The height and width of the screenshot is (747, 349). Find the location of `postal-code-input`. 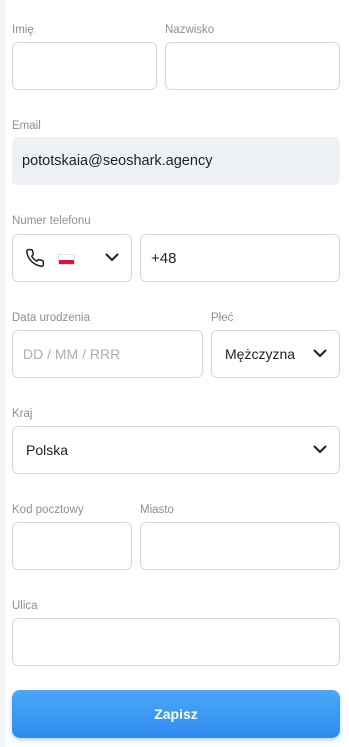

postal-code-input is located at coordinates (72, 546).